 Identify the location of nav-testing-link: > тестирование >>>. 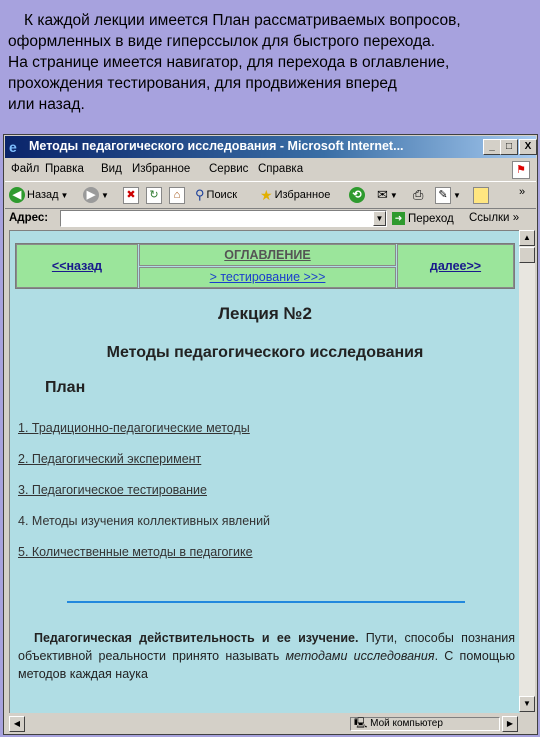
(268, 277).